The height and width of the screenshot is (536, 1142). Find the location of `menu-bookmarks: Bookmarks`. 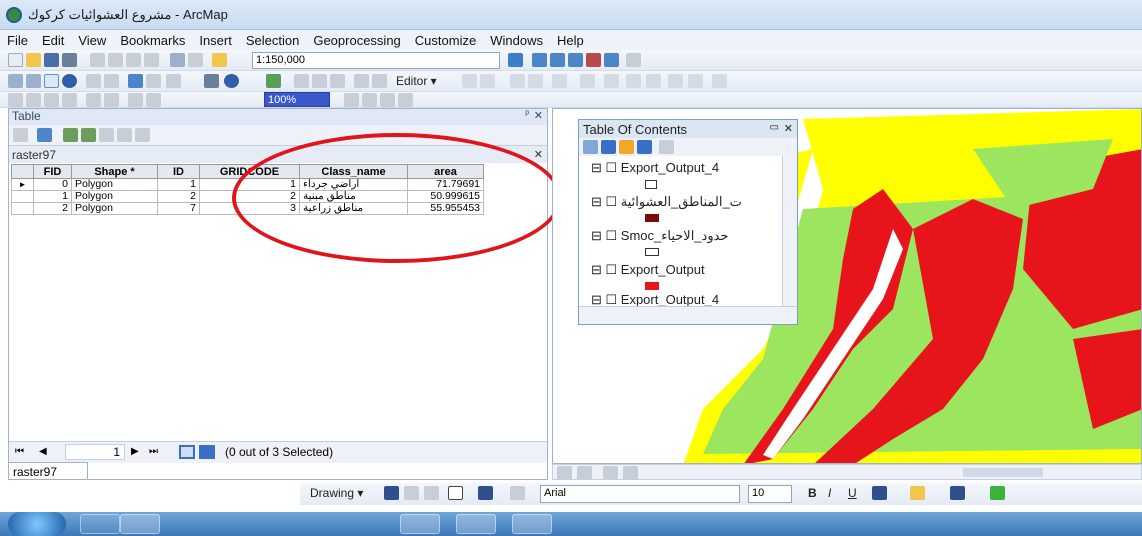

menu-bookmarks: Bookmarks is located at coordinates (152, 39).